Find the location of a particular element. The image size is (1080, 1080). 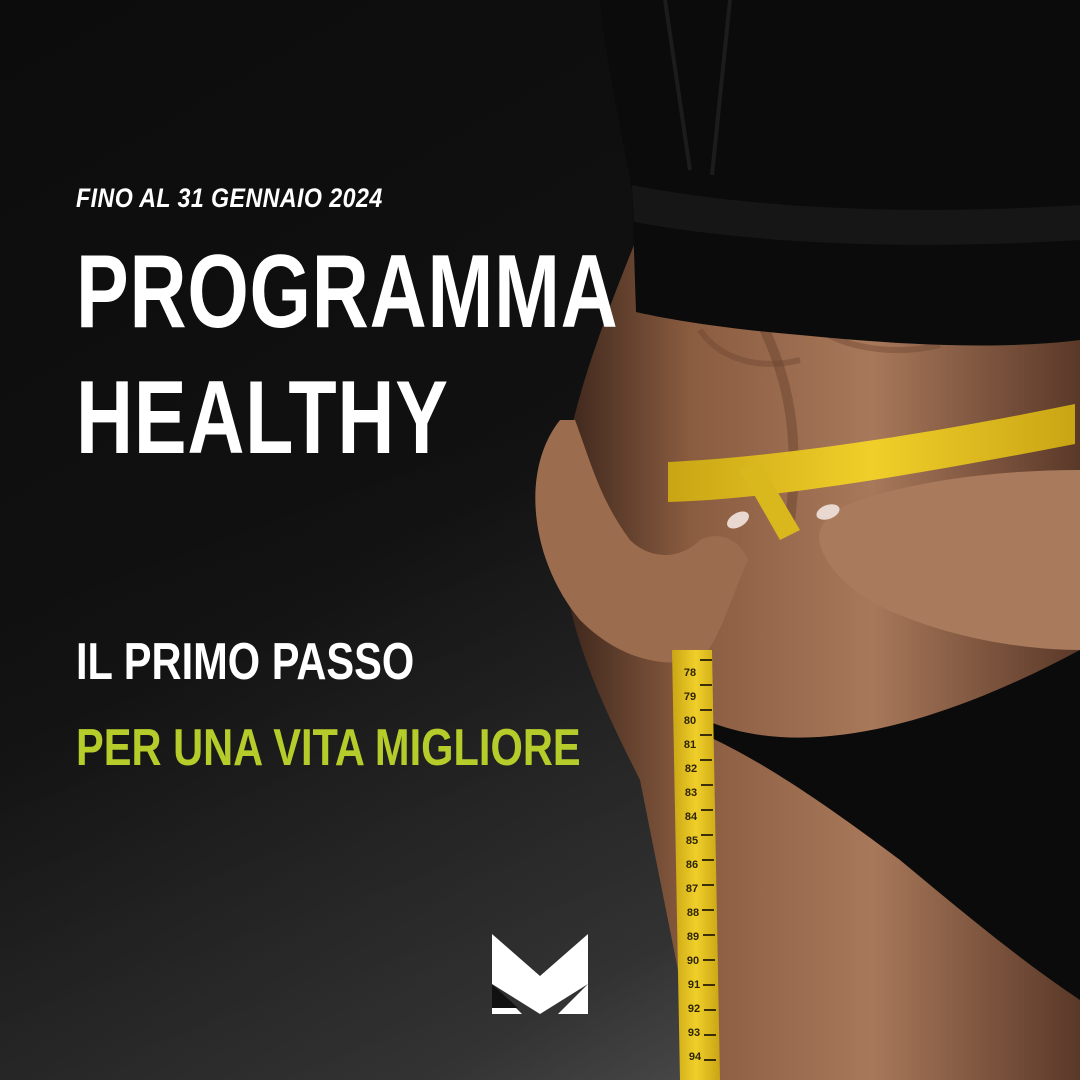

tape-number: 80 is located at coordinates (690, 721).